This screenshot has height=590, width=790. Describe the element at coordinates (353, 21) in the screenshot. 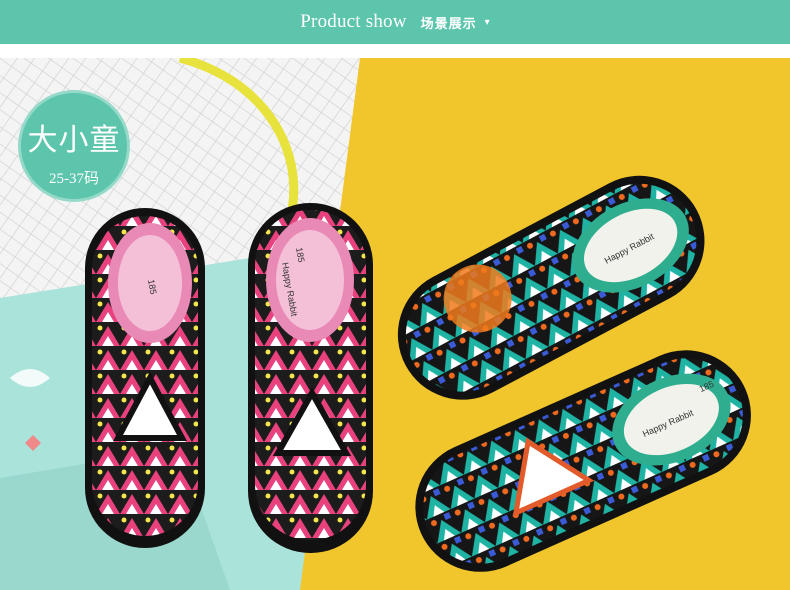

I see `header-title-en: Product show` at that location.